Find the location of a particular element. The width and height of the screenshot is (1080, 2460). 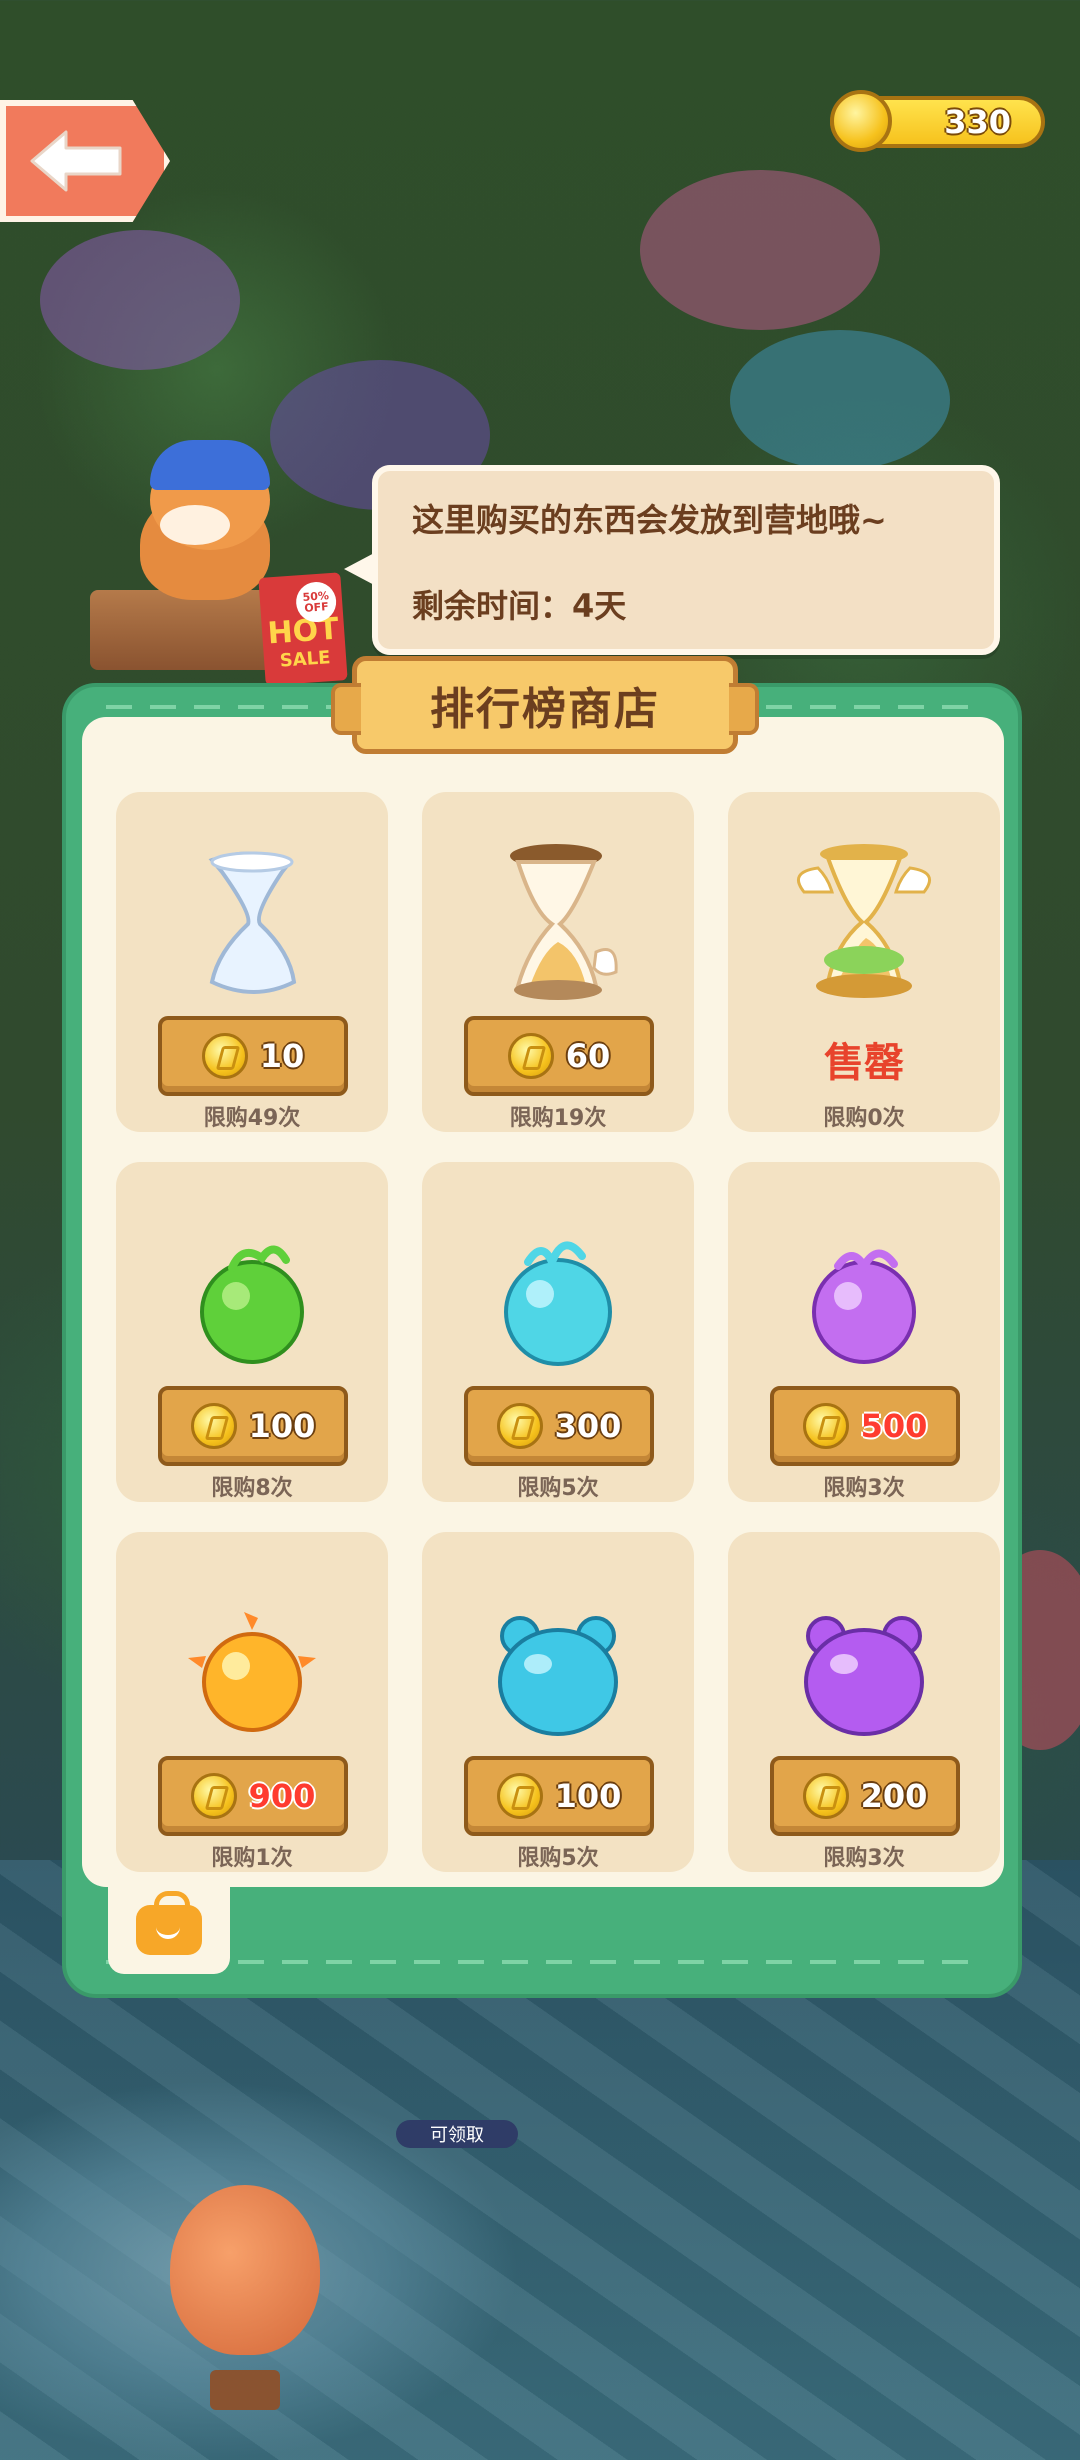

arrow-left-icon is located at coordinates (76, 161).